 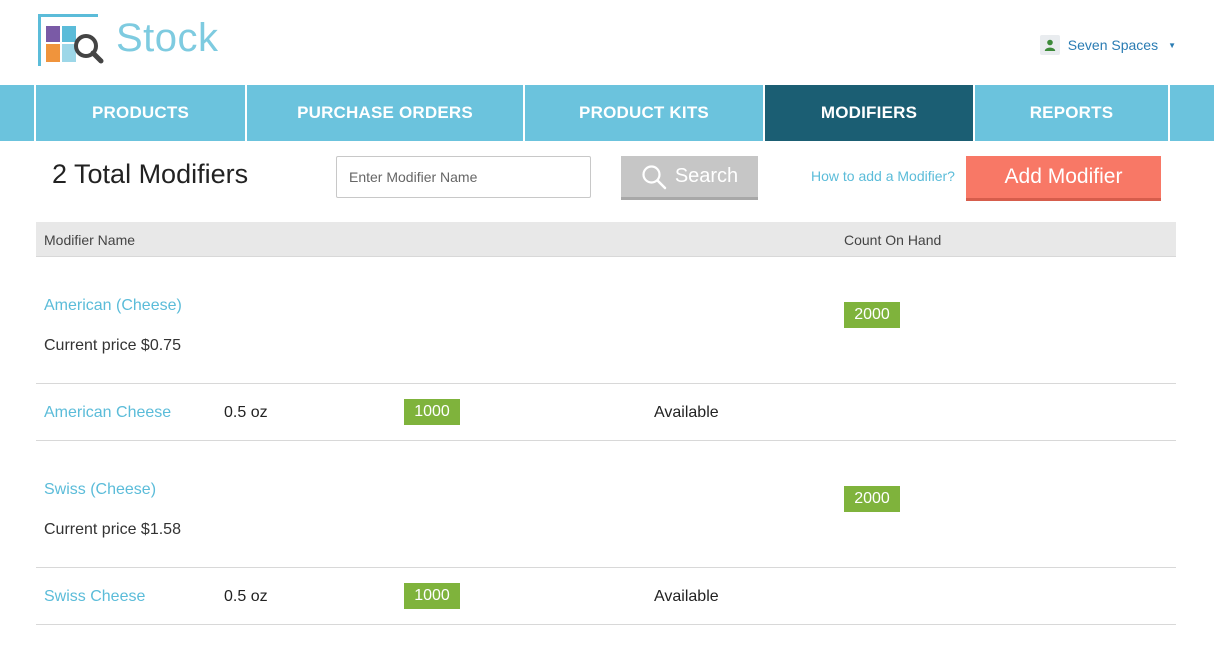 What do you see at coordinates (18, 113) in the screenshot?
I see `nav-spacer` at bounding box center [18, 113].